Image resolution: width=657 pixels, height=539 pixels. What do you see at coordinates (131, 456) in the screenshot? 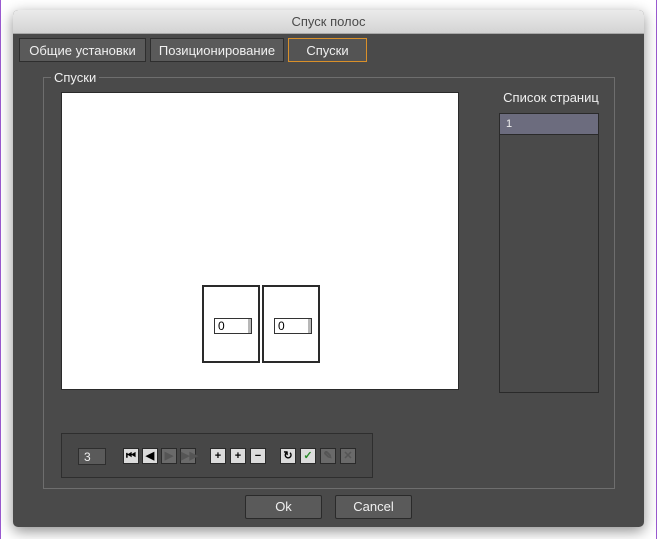
I see `first-icon: ⏮` at bounding box center [131, 456].